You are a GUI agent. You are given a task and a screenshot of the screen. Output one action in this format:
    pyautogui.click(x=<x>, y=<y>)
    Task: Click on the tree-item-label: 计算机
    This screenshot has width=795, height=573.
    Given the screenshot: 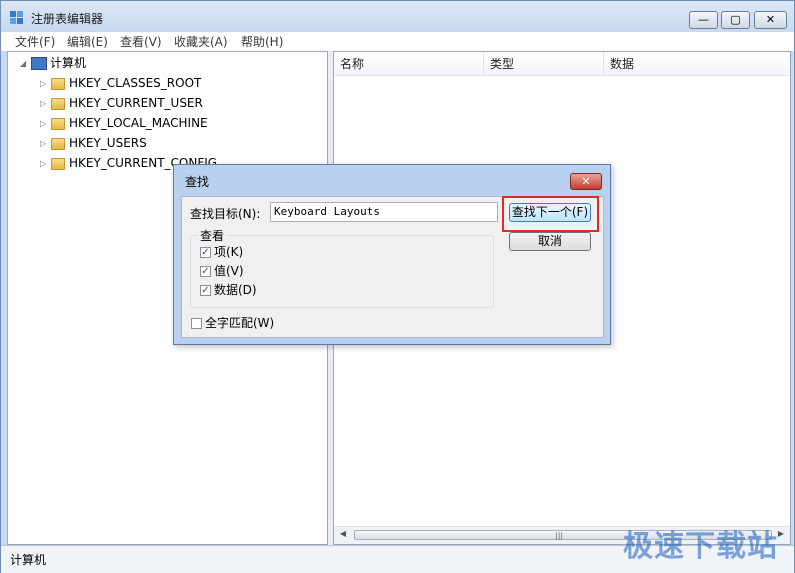 What is the action you would take?
    pyautogui.click(x=68, y=63)
    